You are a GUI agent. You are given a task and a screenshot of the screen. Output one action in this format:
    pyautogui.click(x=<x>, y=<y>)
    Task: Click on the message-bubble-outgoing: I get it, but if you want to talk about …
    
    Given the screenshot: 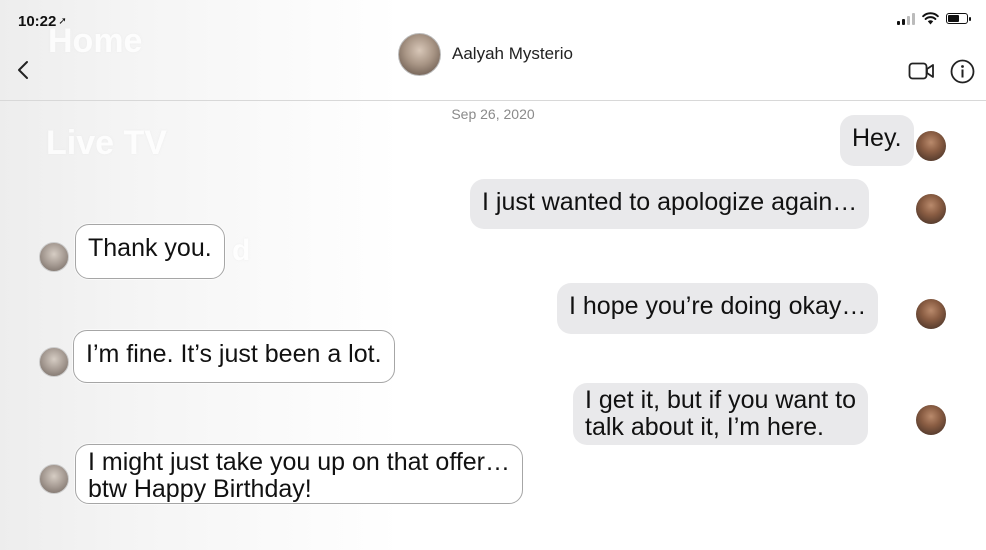 What is the action you would take?
    pyautogui.click(x=720, y=414)
    